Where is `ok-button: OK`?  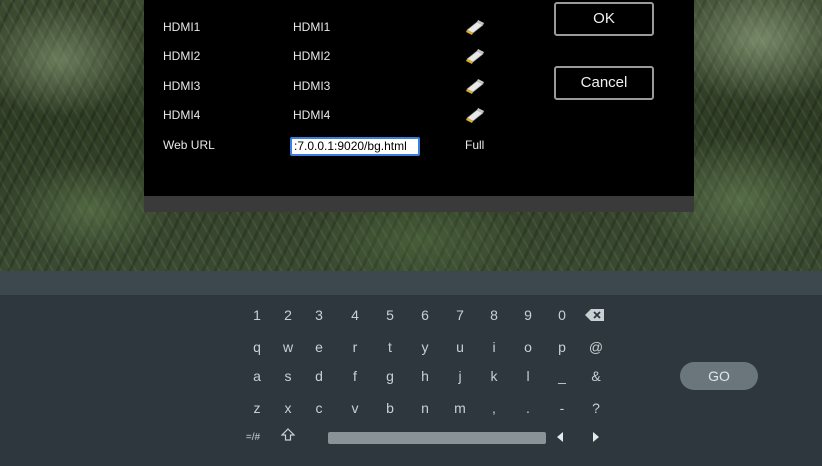 ok-button: OK is located at coordinates (604, 19).